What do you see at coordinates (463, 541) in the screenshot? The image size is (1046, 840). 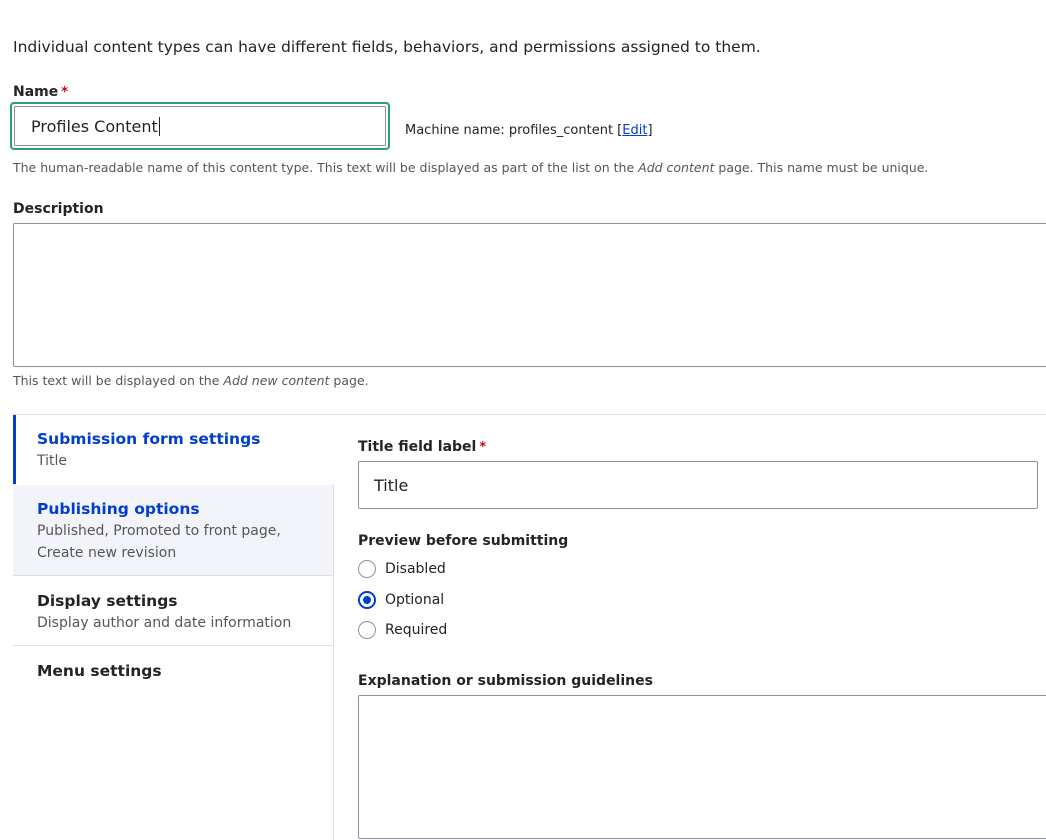 I see `preview-label: Preview before submitting` at bounding box center [463, 541].